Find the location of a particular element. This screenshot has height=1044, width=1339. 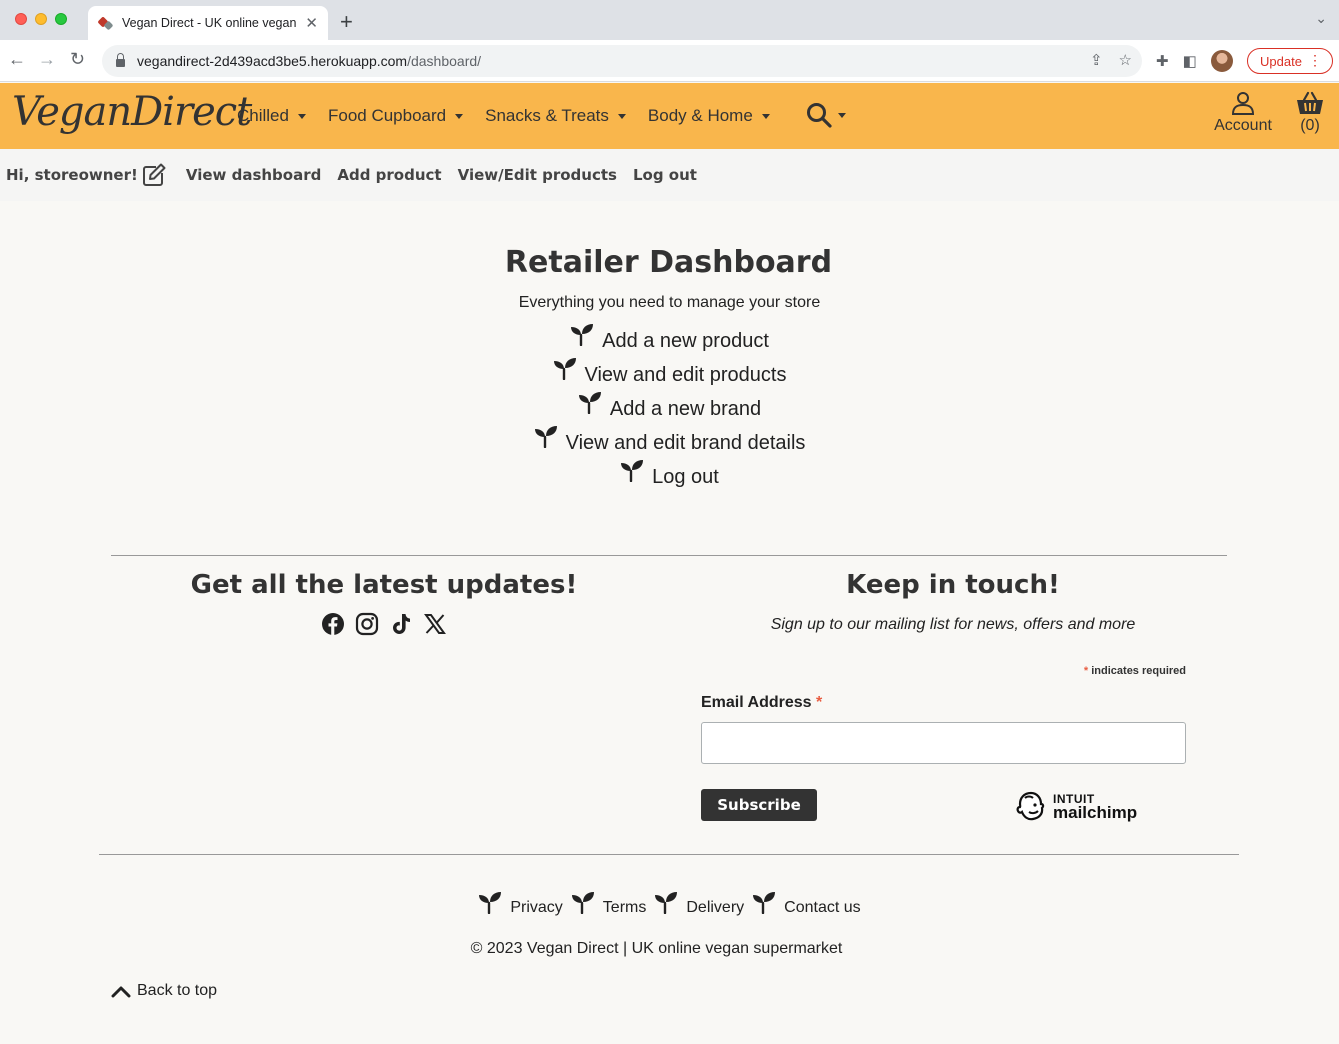

extensions-puzzle-icon: ✚ is located at coordinates (1162, 61).